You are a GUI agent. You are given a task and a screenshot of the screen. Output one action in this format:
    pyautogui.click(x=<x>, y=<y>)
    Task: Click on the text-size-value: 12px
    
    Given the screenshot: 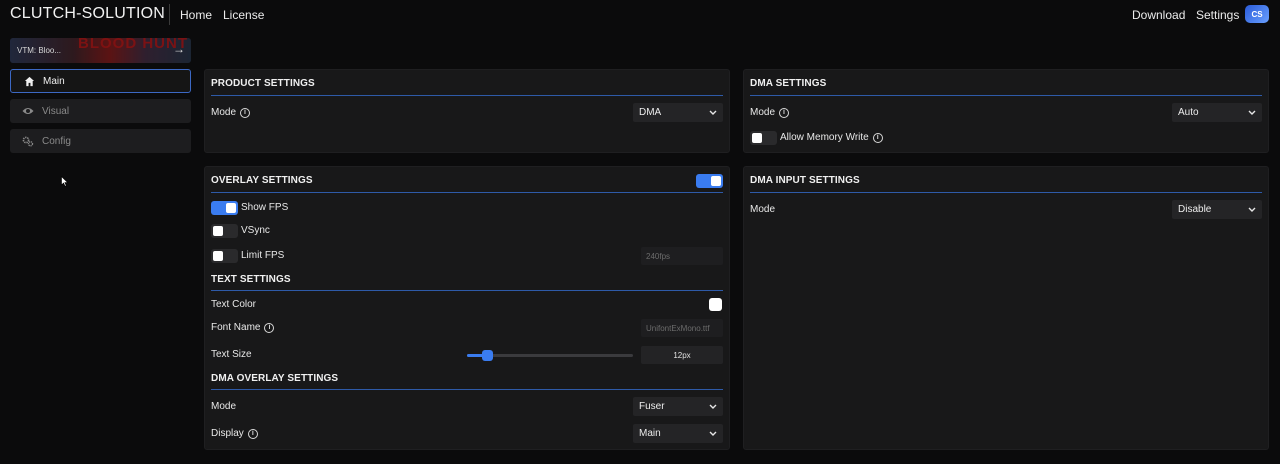 What is the action you would take?
    pyautogui.click(x=682, y=355)
    